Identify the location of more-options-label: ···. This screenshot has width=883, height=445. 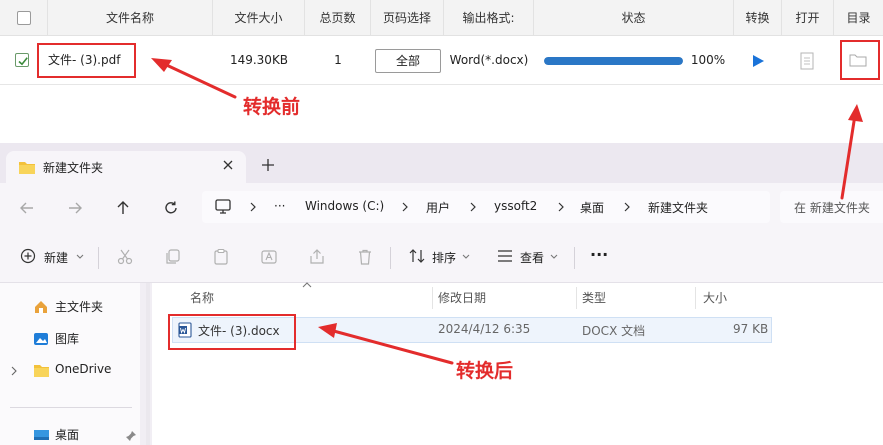
(599, 254).